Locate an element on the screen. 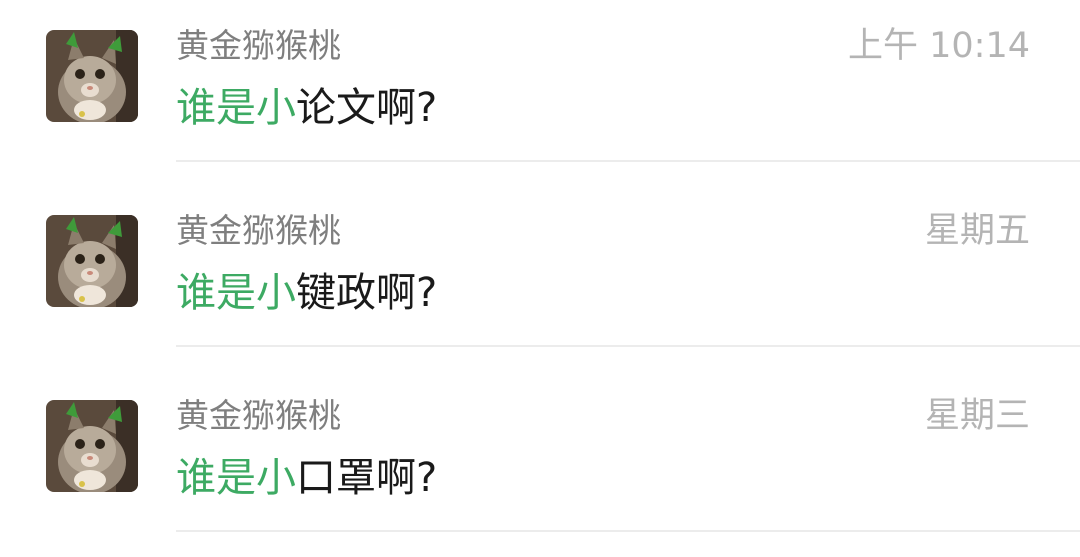 This screenshot has height=557, width=1080. message-time: 星期五 is located at coordinates (977, 231).